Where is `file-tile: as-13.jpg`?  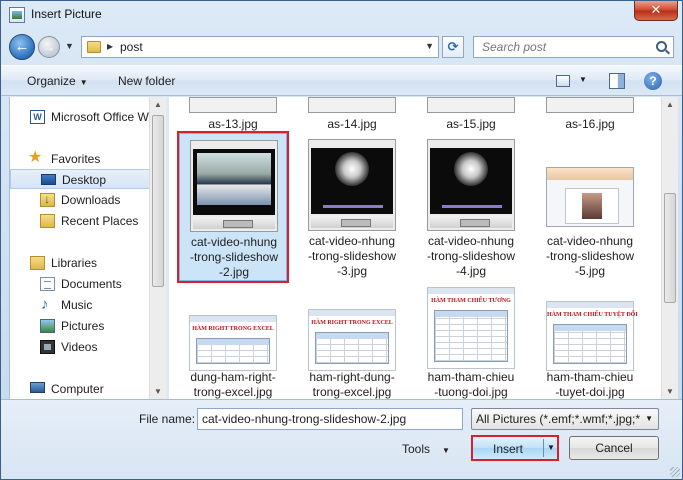
file-tile: as-13.jpg is located at coordinates (233, 117).